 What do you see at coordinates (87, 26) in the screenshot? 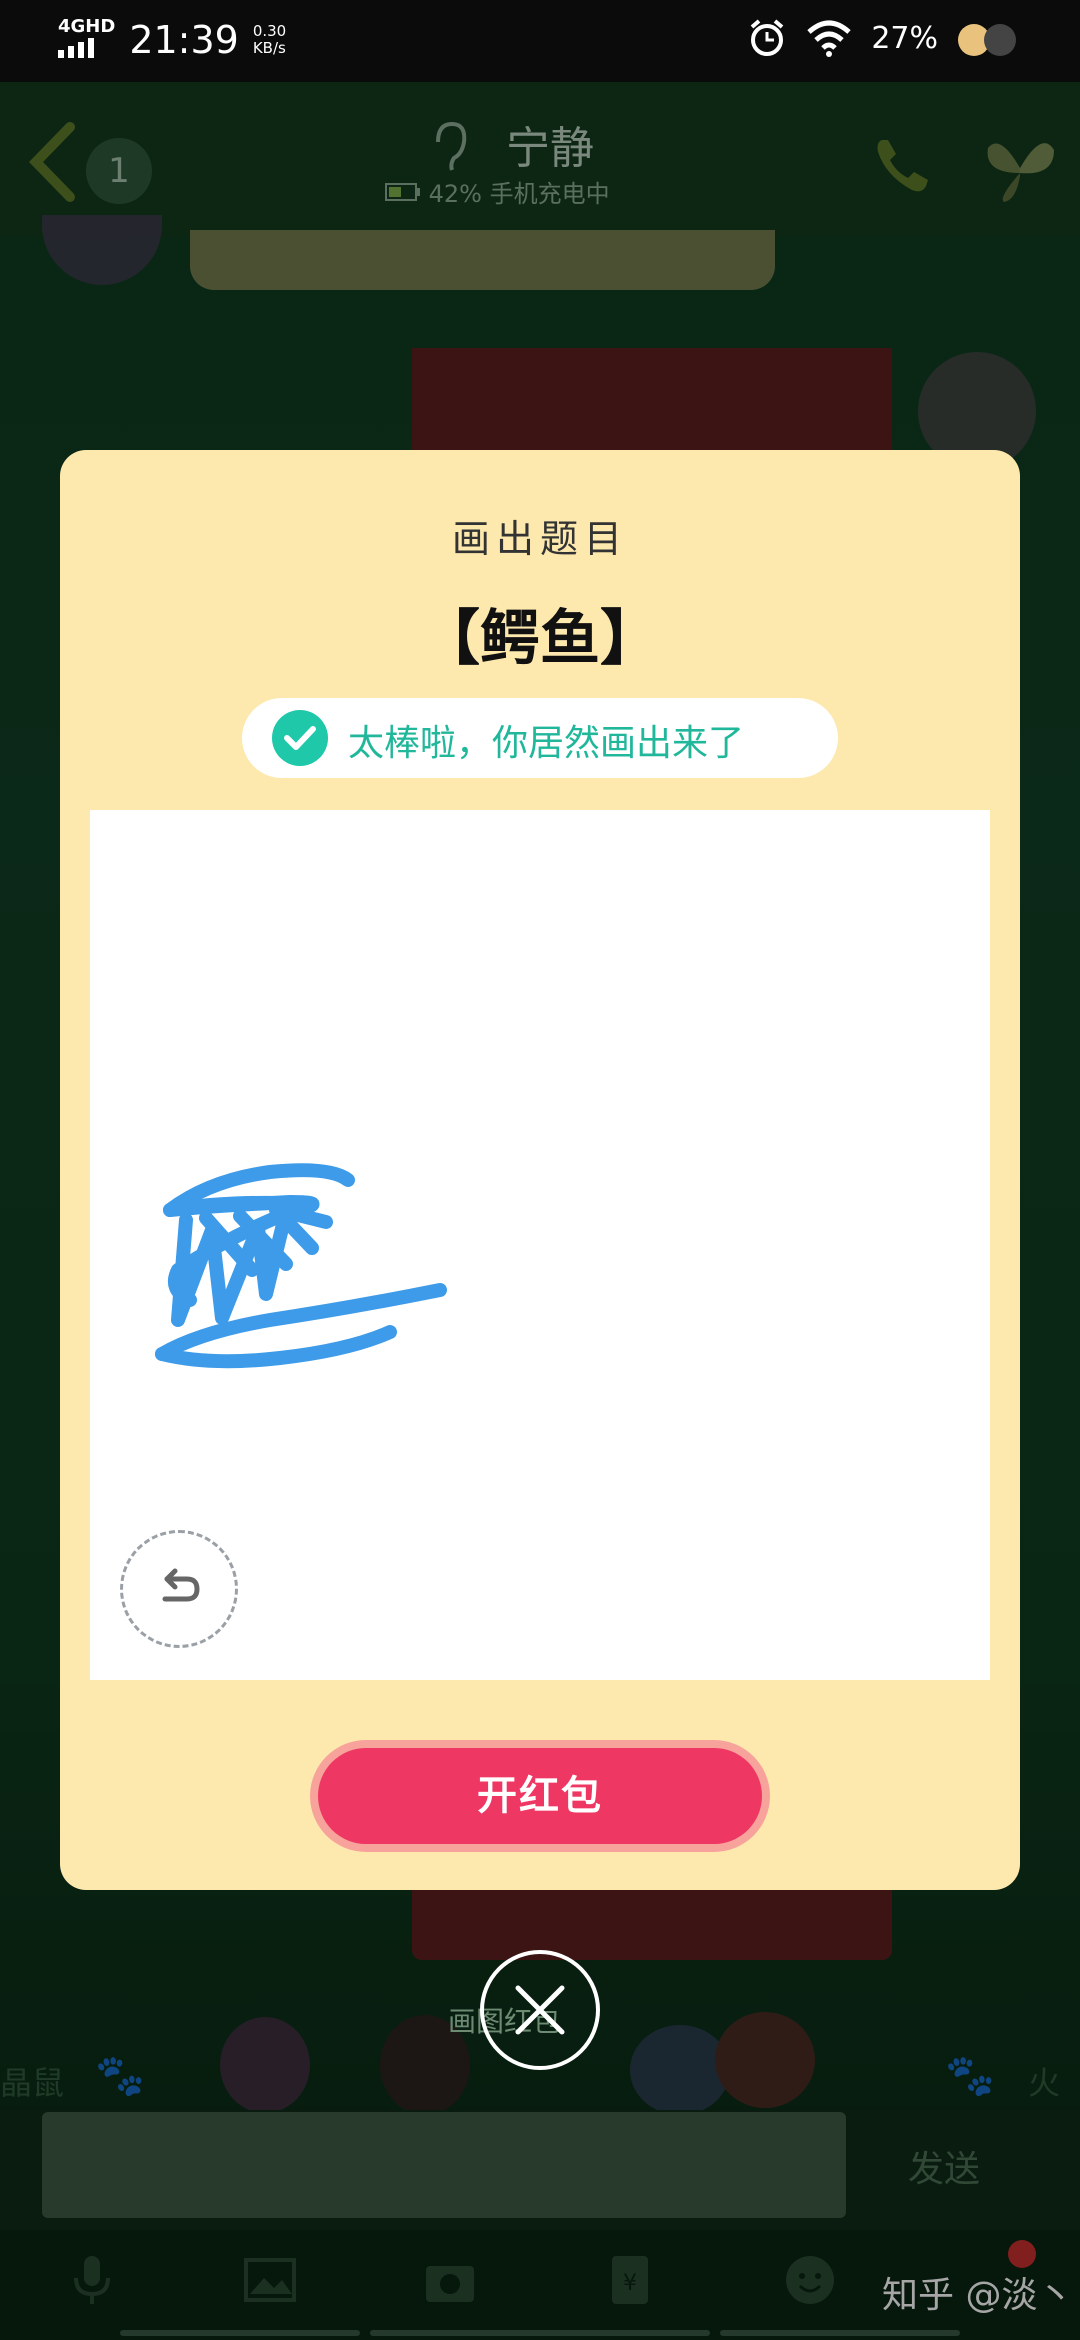
I see `network-type: 4GHD` at bounding box center [87, 26].